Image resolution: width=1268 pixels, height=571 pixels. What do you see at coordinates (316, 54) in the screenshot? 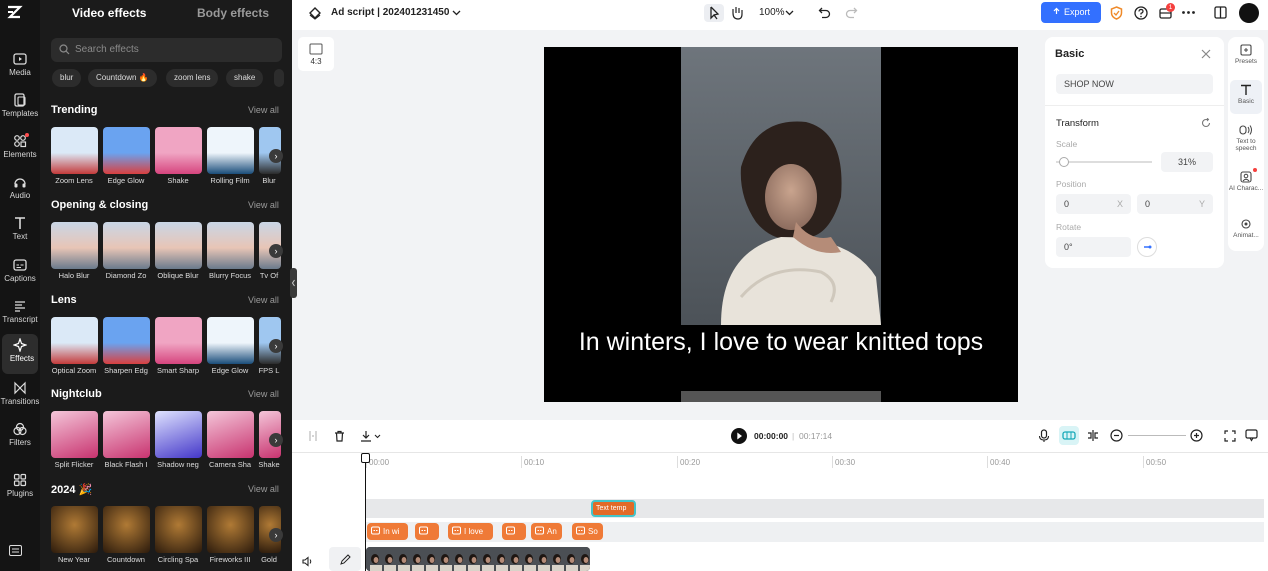
I see `aspect-ratio-button: 4:3` at bounding box center [316, 54].